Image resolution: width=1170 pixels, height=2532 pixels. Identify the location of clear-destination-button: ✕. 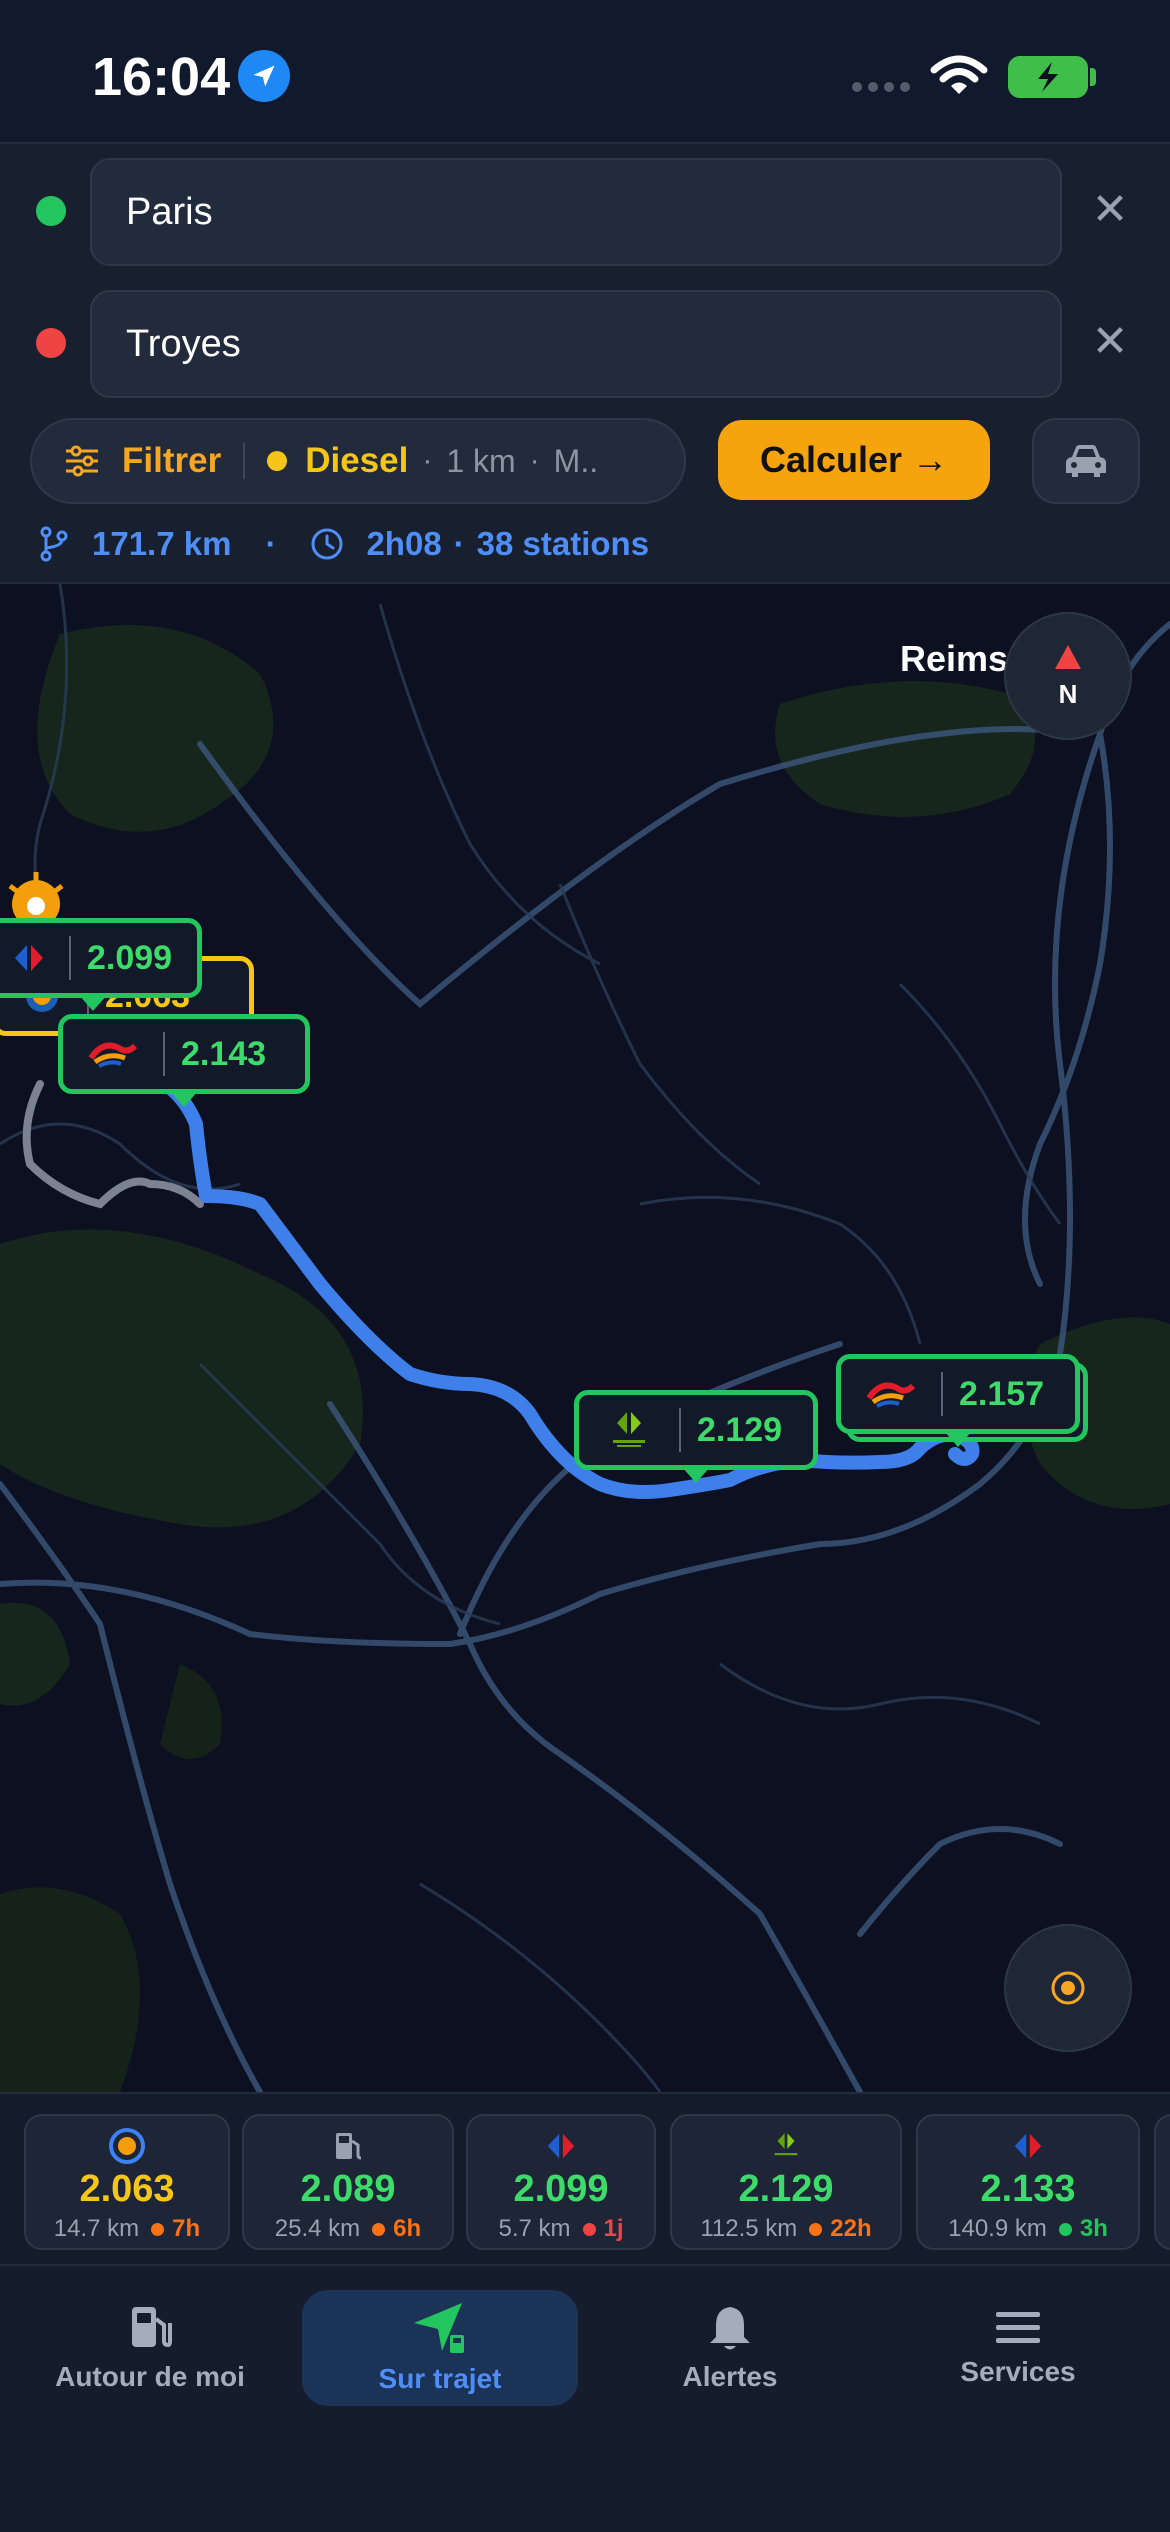
(1110, 342).